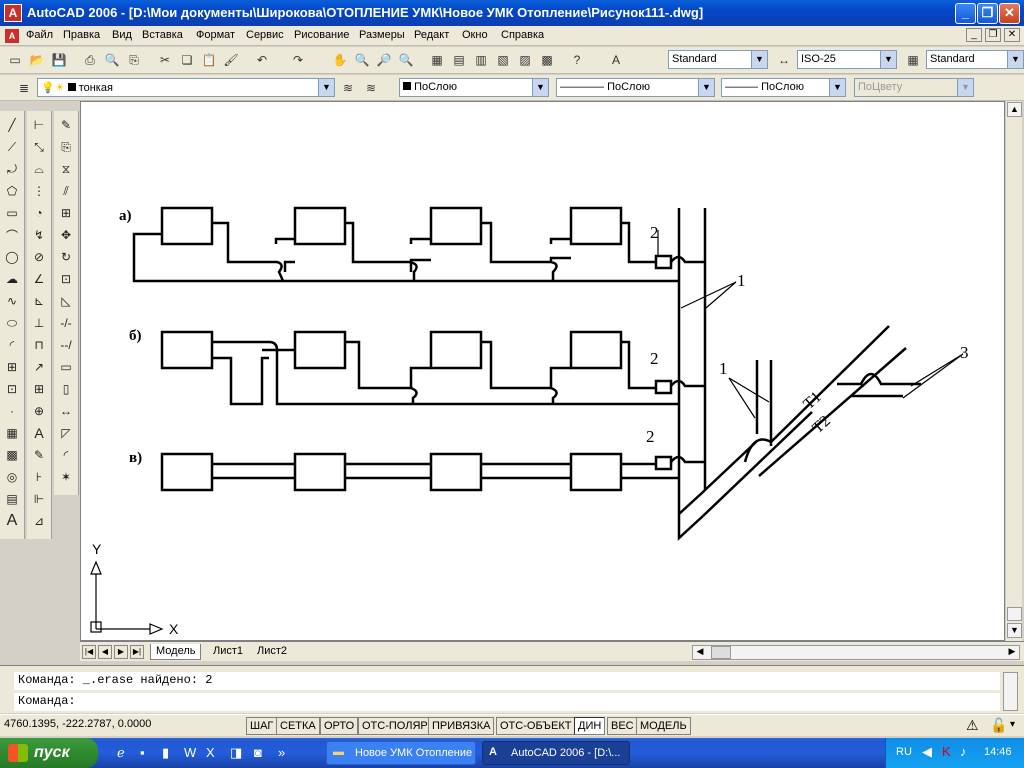 The height and width of the screenshot is (768, 1024). Describe the element at coordinates (783, 87) in the screenshot. I see `lineweight-select: ——— ПоСлою ▼` at that location.